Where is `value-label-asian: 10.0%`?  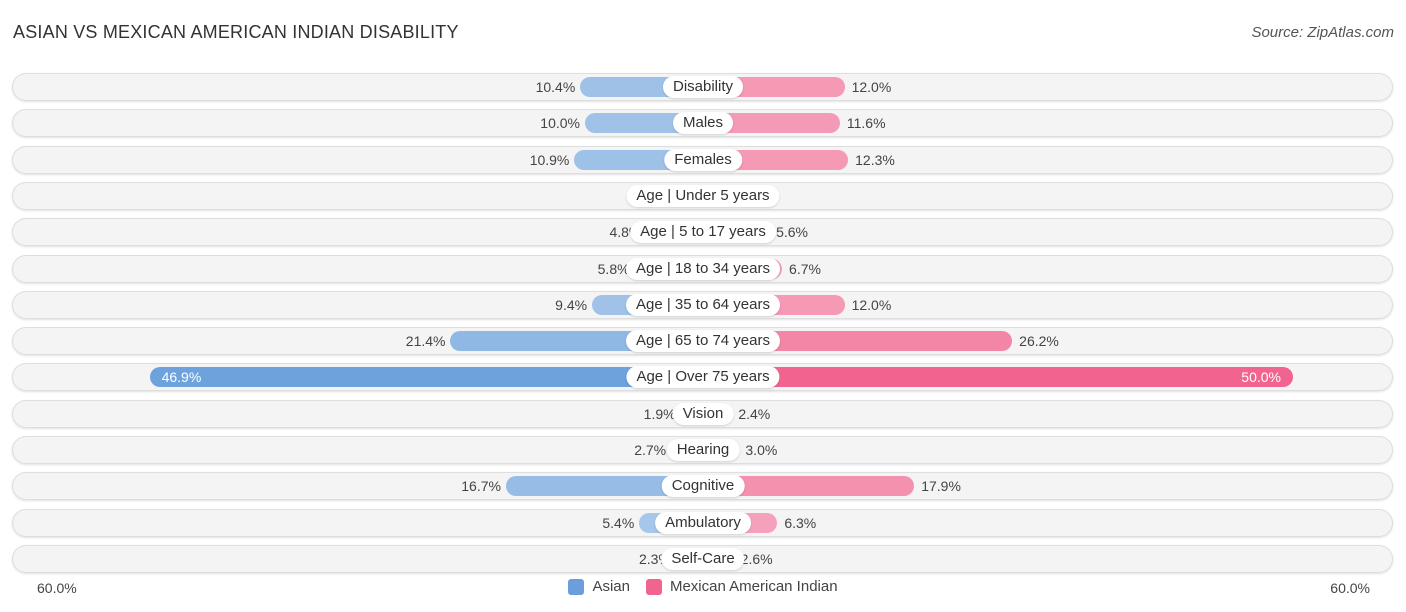
value-label-asian: 10.0% is located at coordinates (560, 123).